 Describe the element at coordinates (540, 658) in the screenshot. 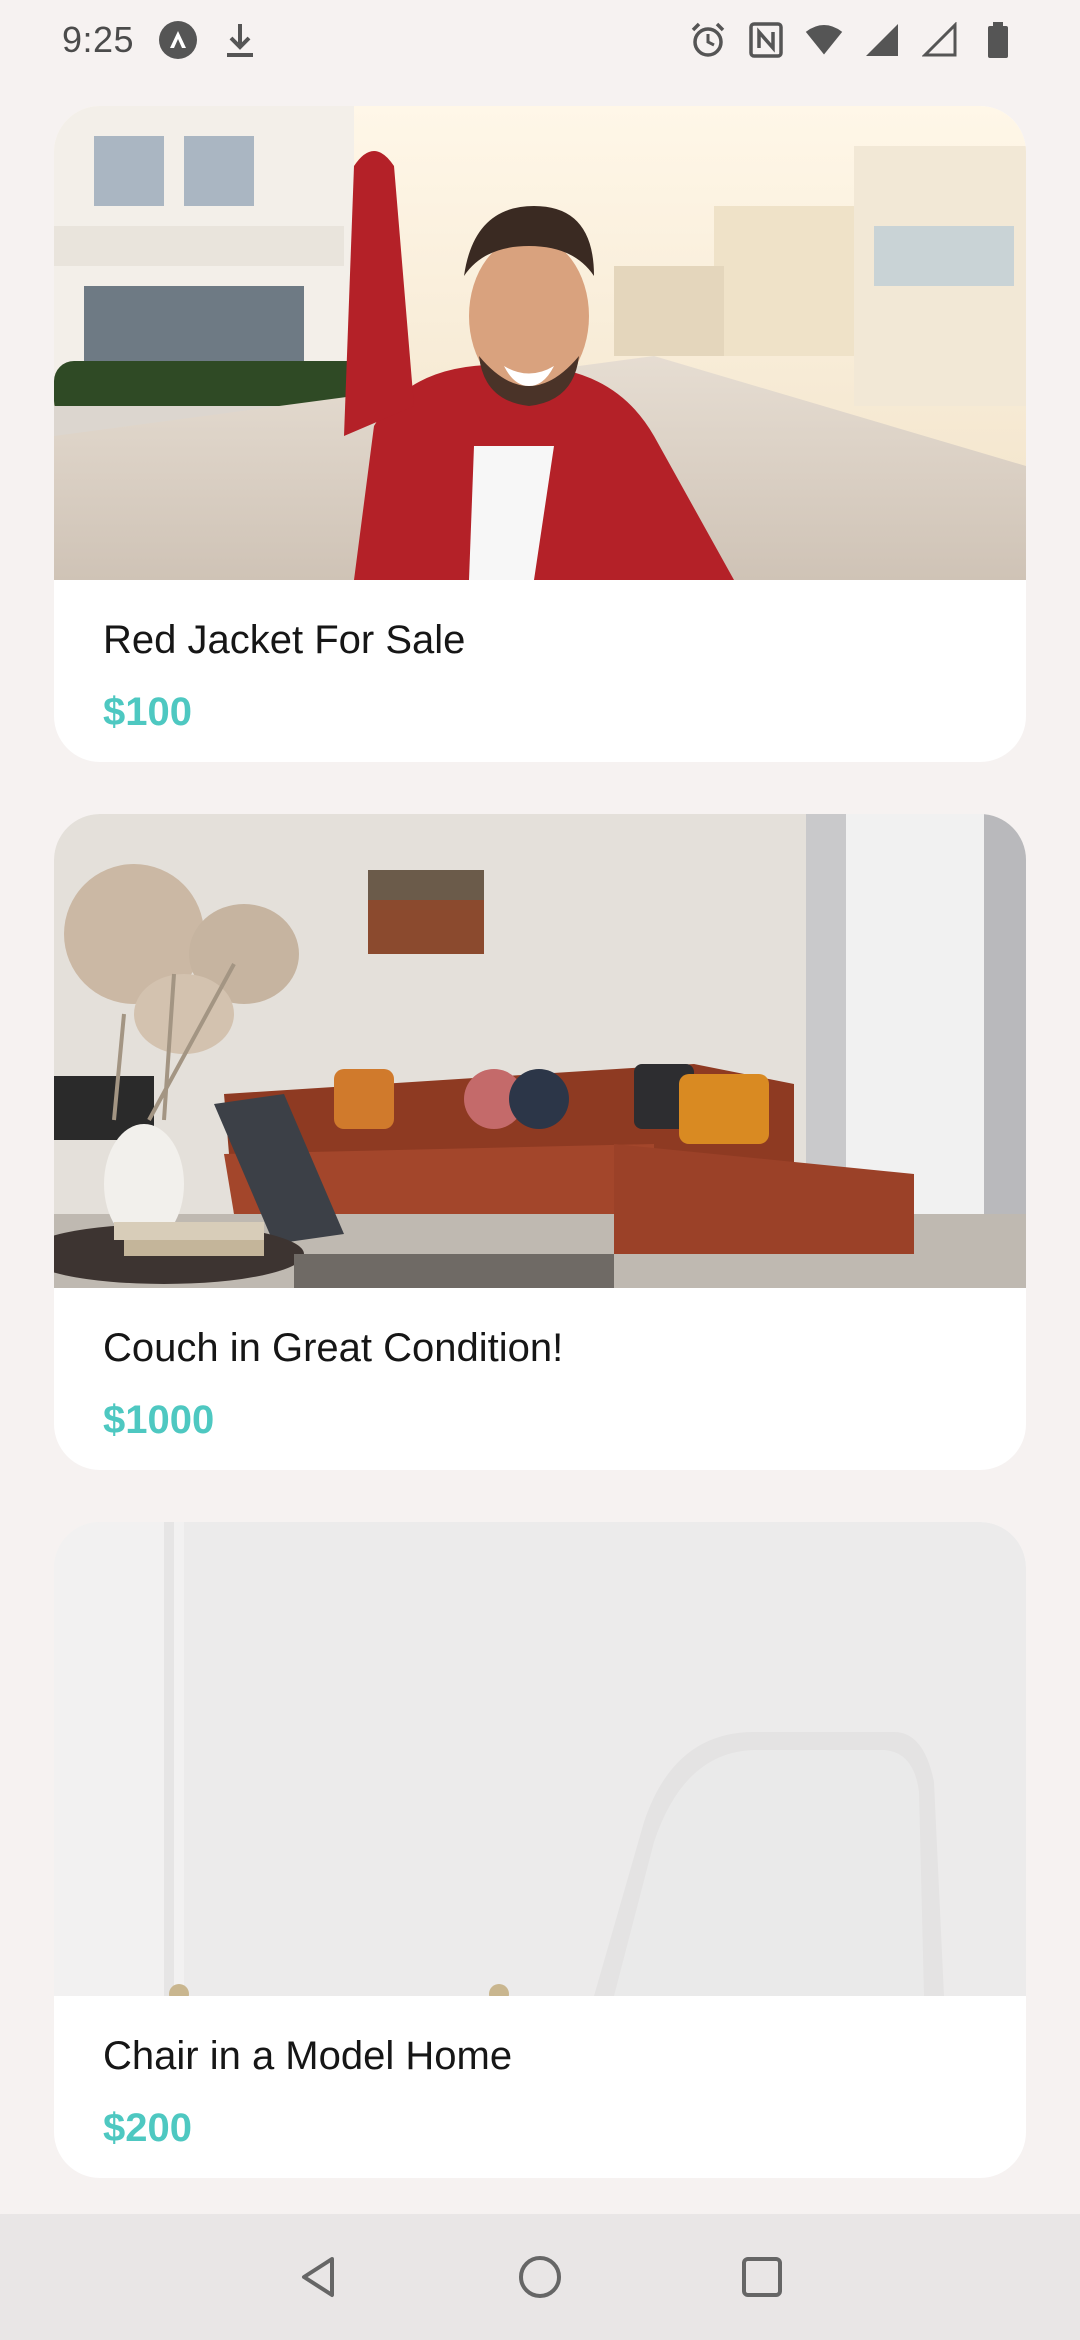

I see `listing-body: Red Jacket For Sale $100` at that location.